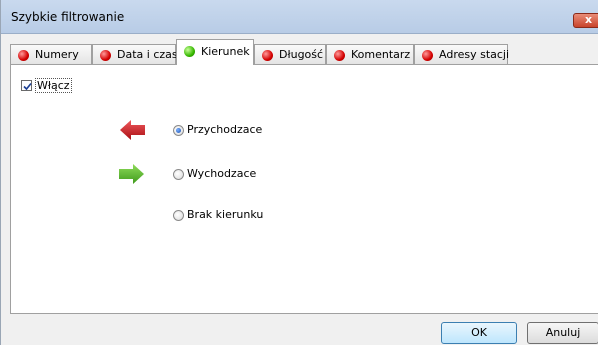 This screenshot has height=345, width=598. Describe the element at coordinates (131, 174) in the screenshot. I see `arrow-right-green-icon` at that location.